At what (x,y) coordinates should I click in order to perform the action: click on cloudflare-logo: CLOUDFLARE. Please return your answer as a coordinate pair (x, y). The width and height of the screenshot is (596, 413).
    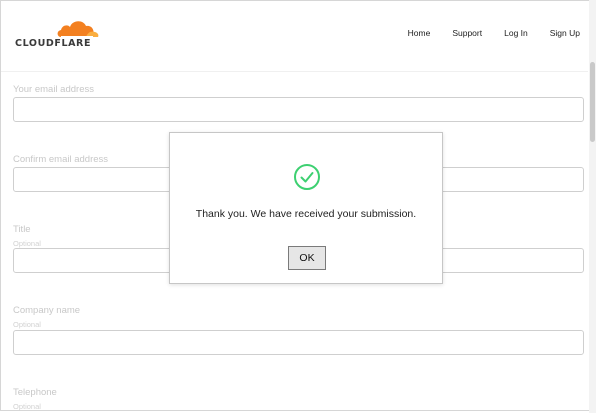
    Looking at the image, I should click on (58, 33).